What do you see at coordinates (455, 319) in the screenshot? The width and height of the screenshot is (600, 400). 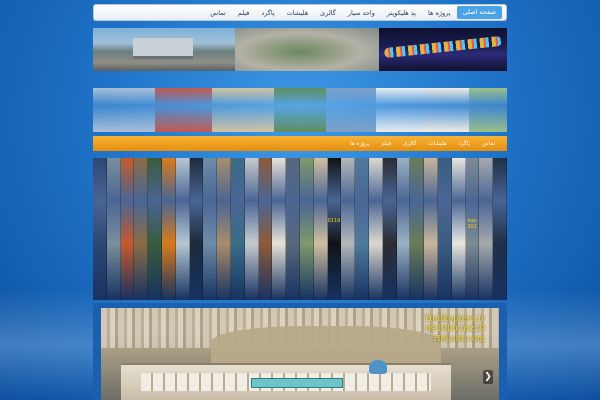 I see `caption-line-1: Helikopters.ir` at bounding box center [455, 319].